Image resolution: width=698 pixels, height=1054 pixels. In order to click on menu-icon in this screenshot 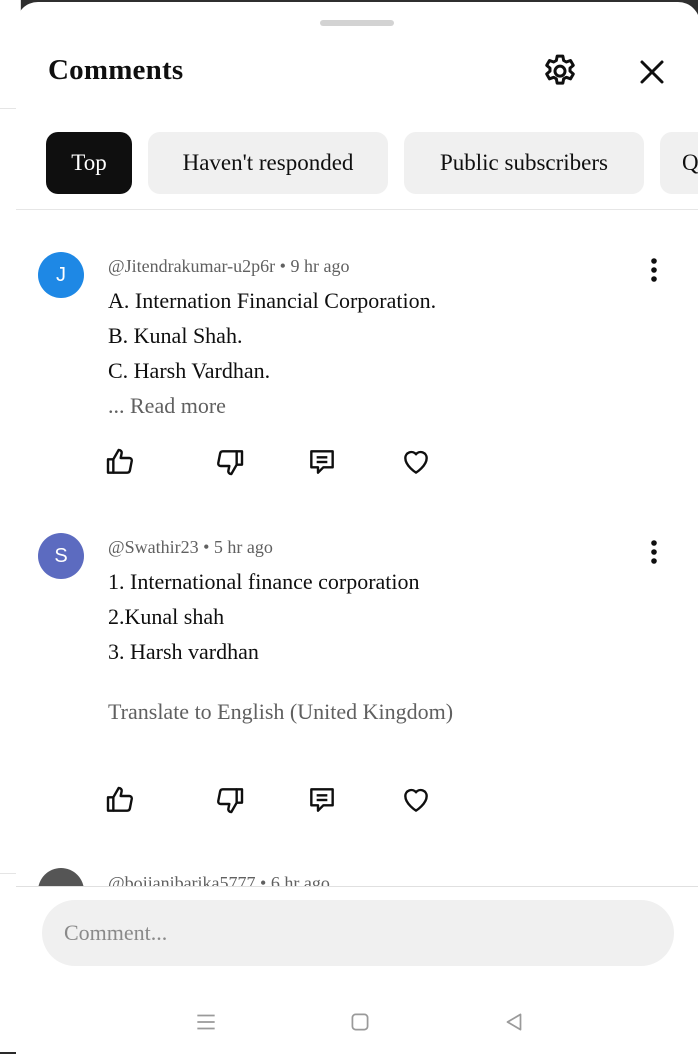, I will do `click(206, 1024)`.